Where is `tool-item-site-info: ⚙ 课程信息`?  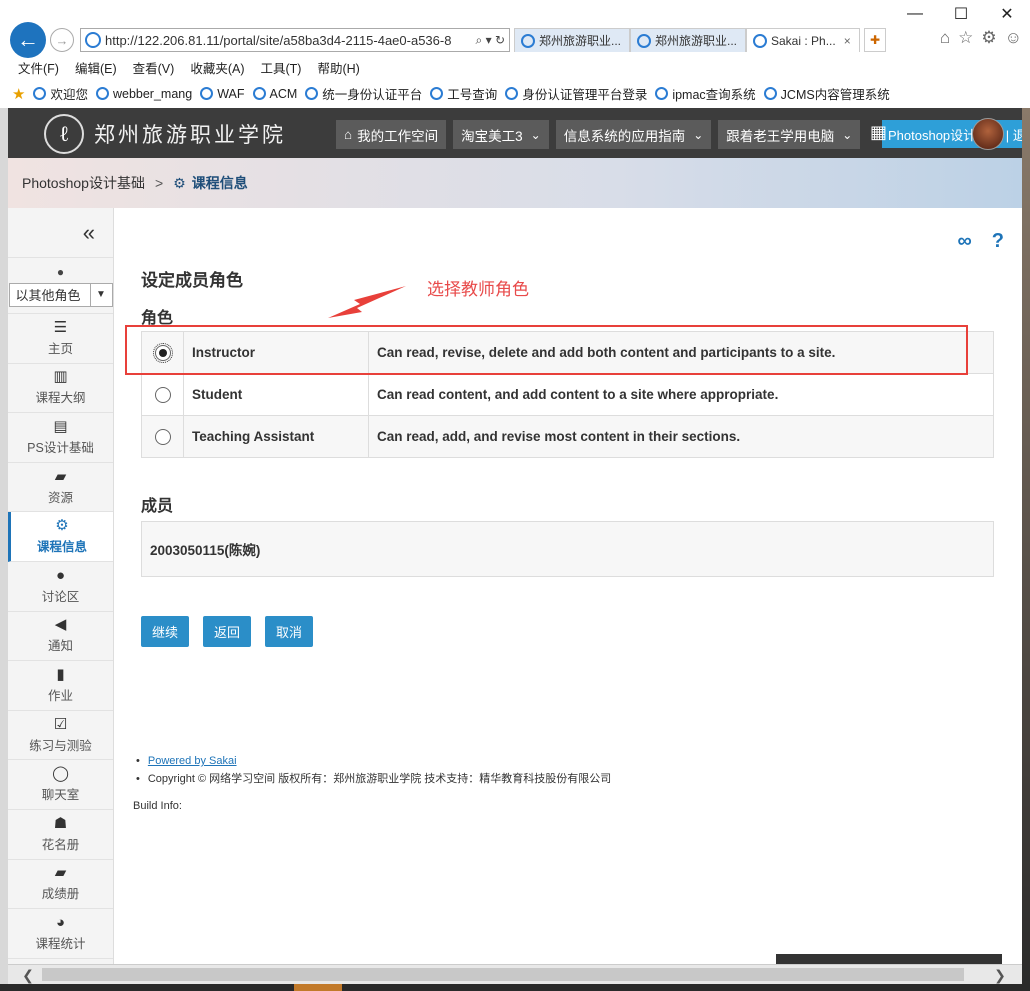 tool-item-site-info: ⚙ 课程信息 is located at coordinates (60, 537).